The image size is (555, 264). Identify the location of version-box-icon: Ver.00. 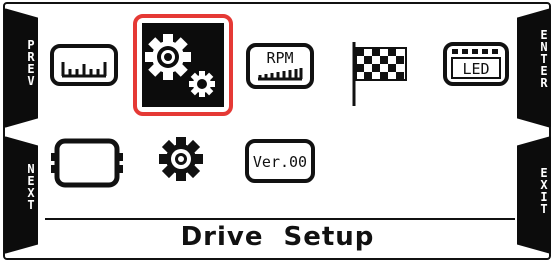
(280, 161).